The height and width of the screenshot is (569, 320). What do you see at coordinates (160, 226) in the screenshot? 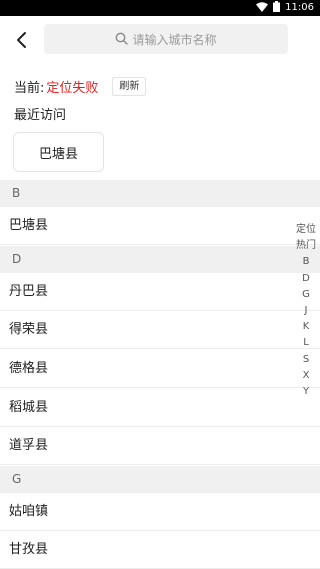
I see `city-item: 巴塘县` at bounding box center [160, 226].